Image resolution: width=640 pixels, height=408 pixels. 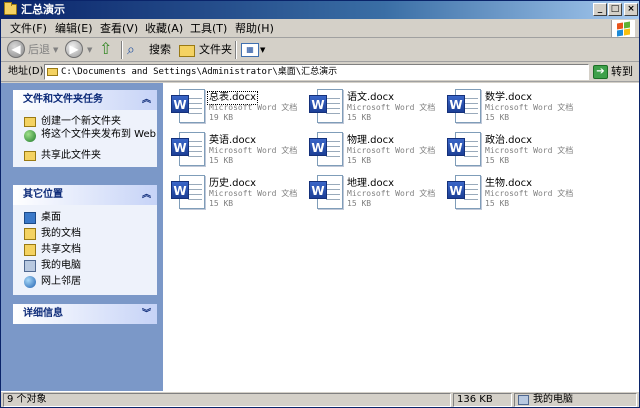 I want to click on panel-header: 详细信息 ︾, so click(x=85, y=314).